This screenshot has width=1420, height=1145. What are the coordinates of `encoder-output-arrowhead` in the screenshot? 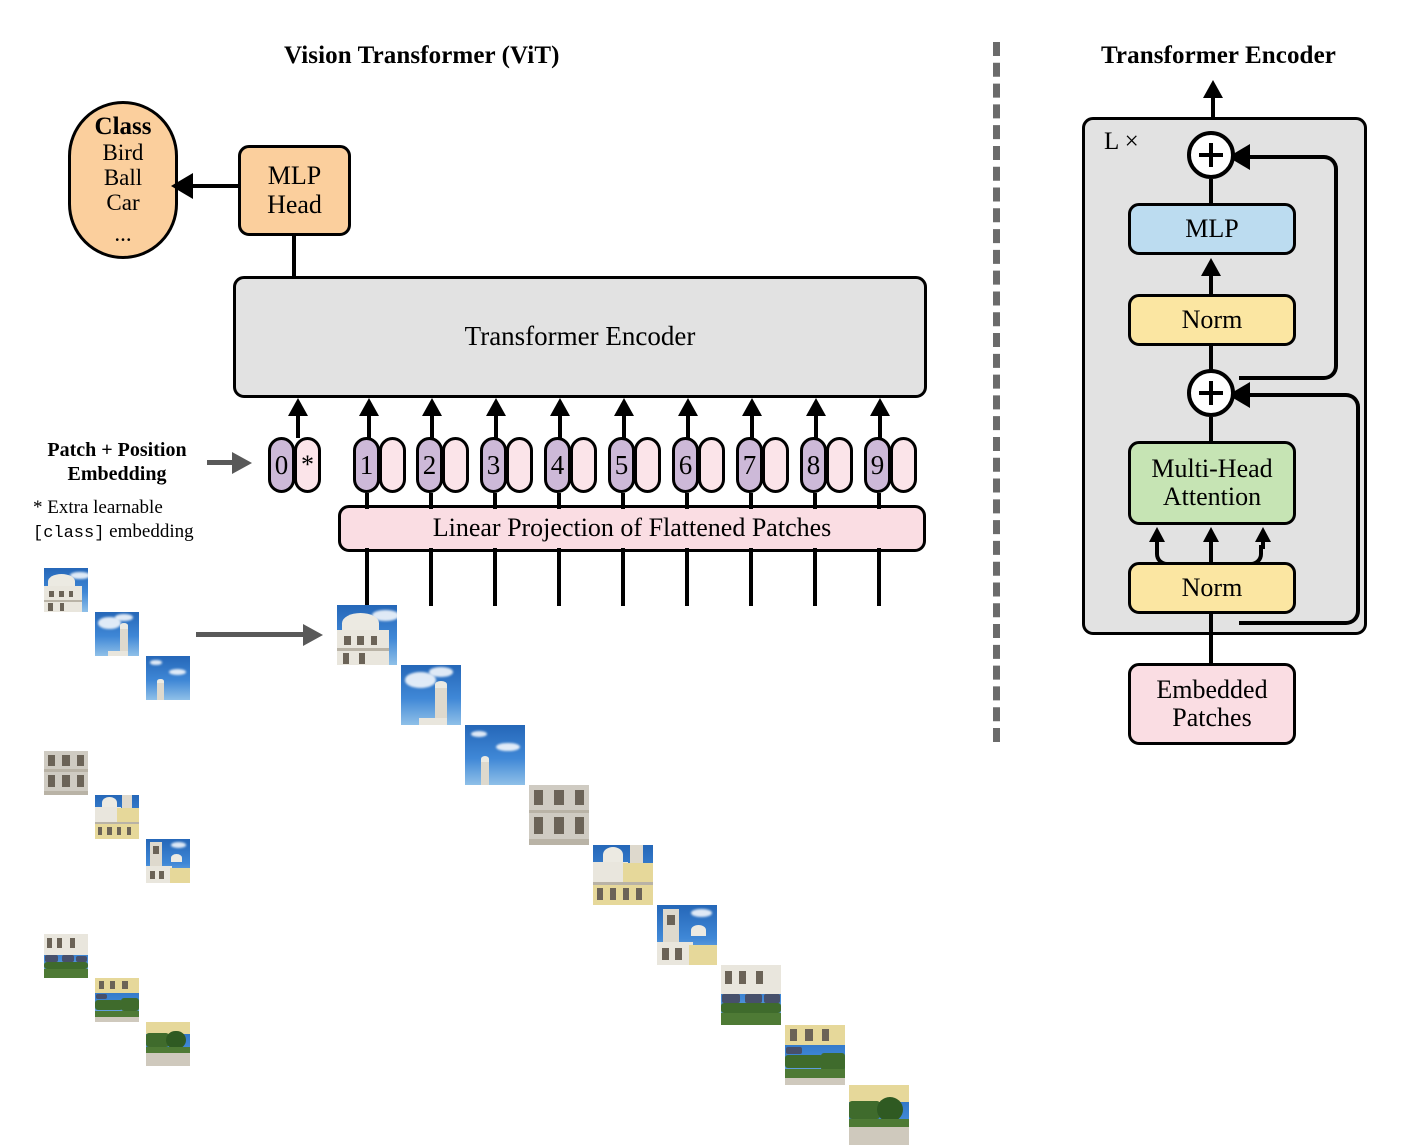 It's located at (1213, 89).